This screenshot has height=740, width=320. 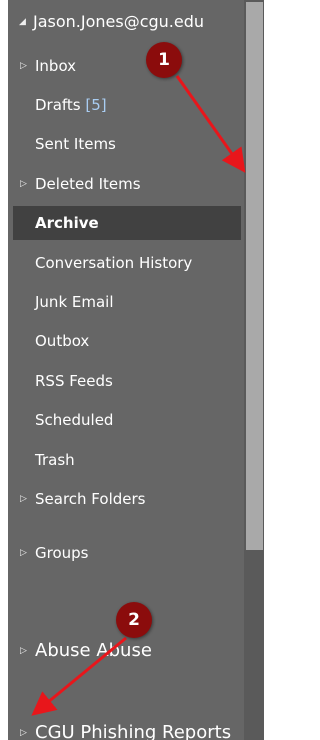 What do you see at coordinates (74, 381) in the screenshot?
I see `folder-label: RSS Feeds` at bounding box center [74, 381].